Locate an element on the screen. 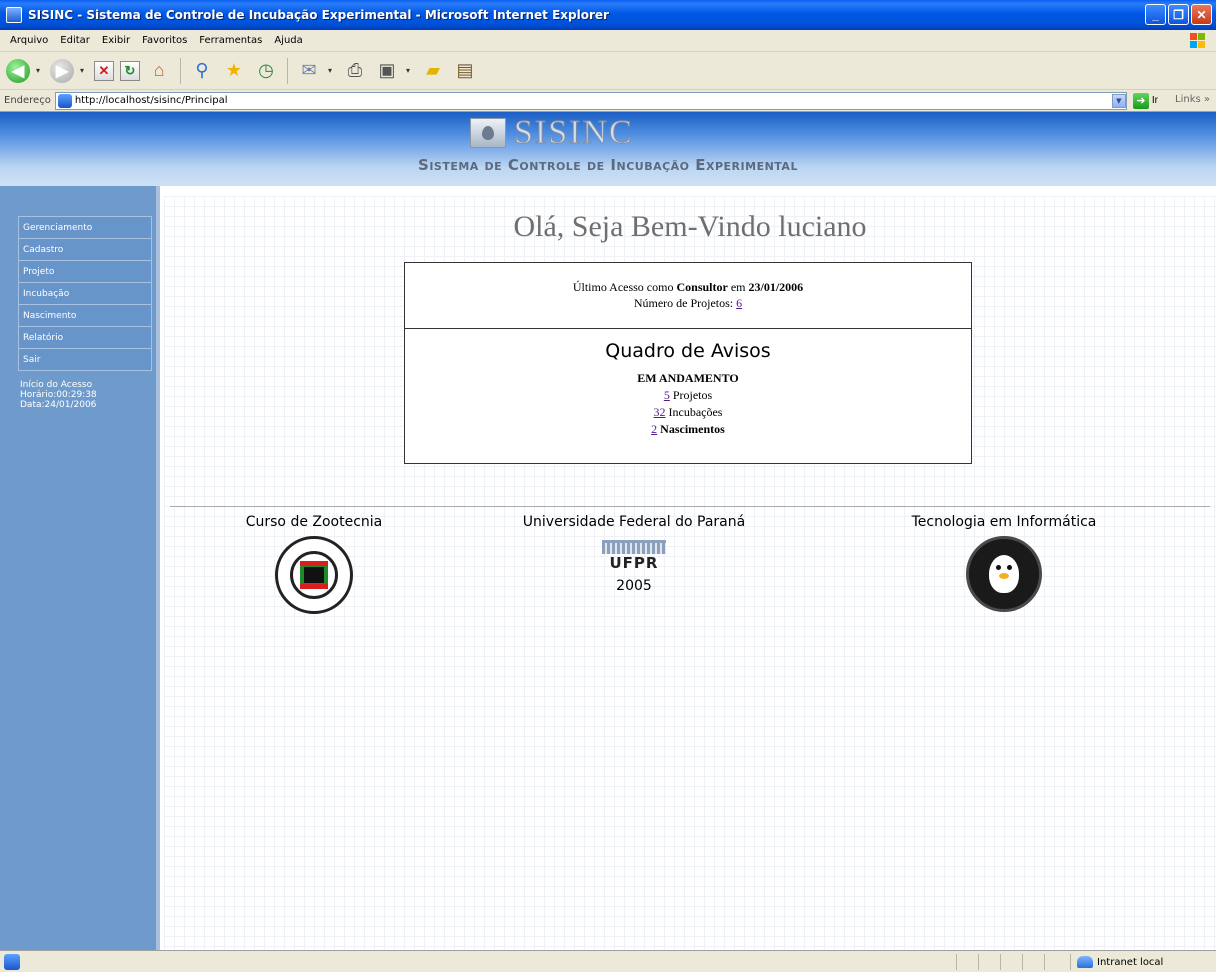  notice-item-projetos: 5 Projetos is located at coordinates (688, 395).